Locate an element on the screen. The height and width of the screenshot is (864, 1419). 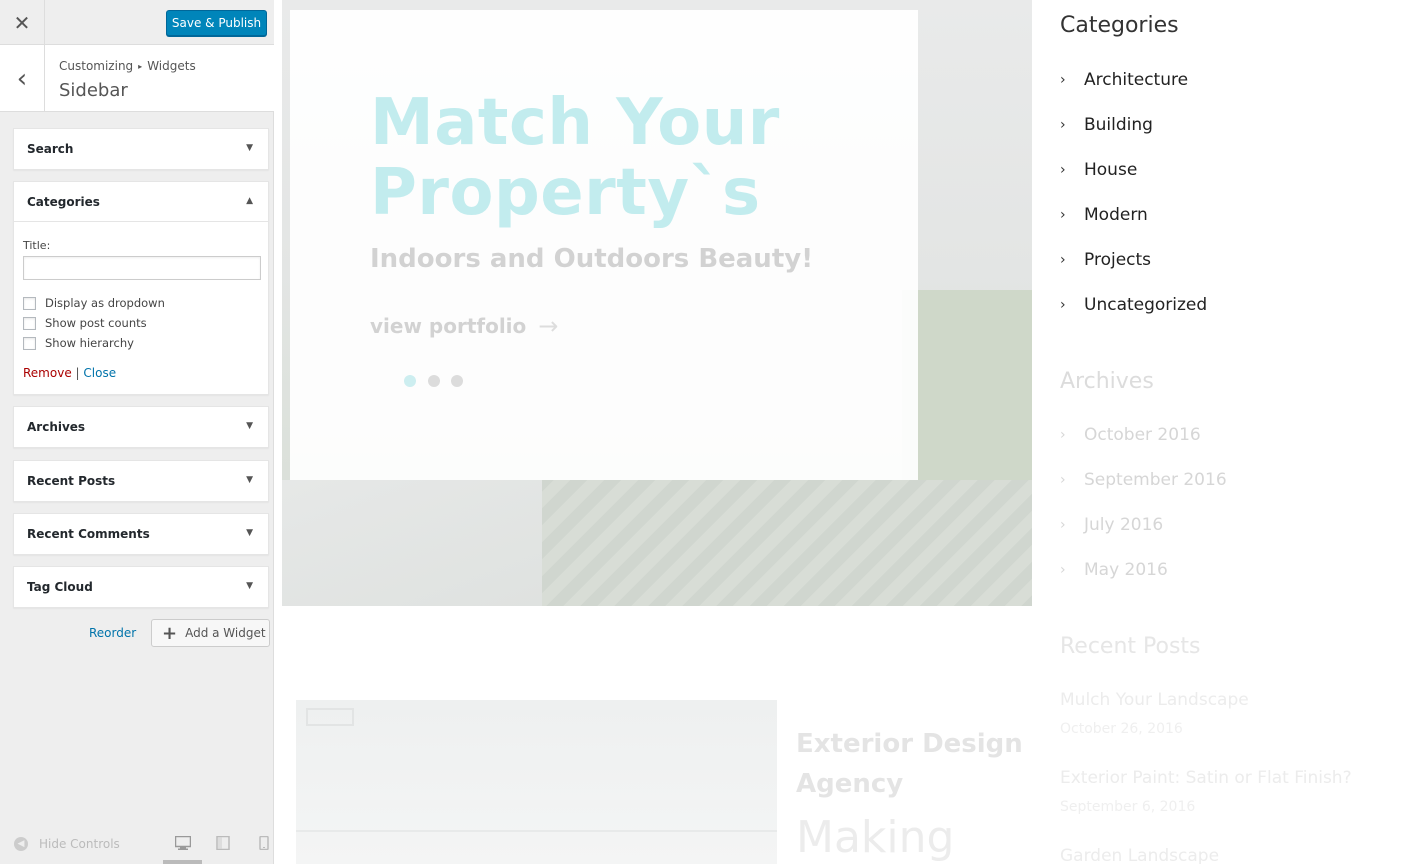
recent-post-link: Exterior Paint: Satin or Flat Finish? is located at coordinates (1206, 778).